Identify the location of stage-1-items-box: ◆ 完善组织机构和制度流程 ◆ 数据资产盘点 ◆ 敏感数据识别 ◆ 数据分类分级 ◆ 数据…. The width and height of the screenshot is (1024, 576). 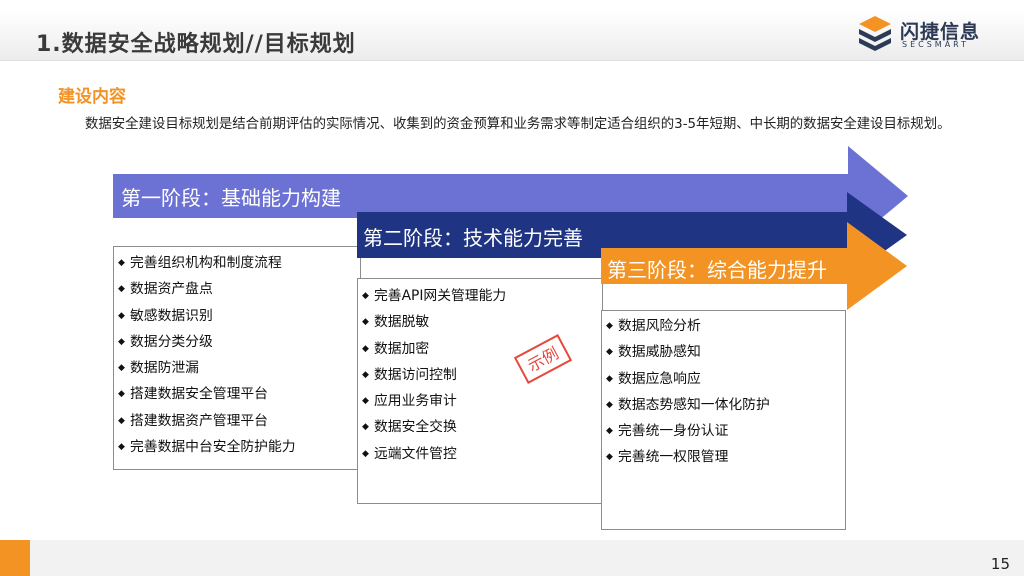
(237, 358).